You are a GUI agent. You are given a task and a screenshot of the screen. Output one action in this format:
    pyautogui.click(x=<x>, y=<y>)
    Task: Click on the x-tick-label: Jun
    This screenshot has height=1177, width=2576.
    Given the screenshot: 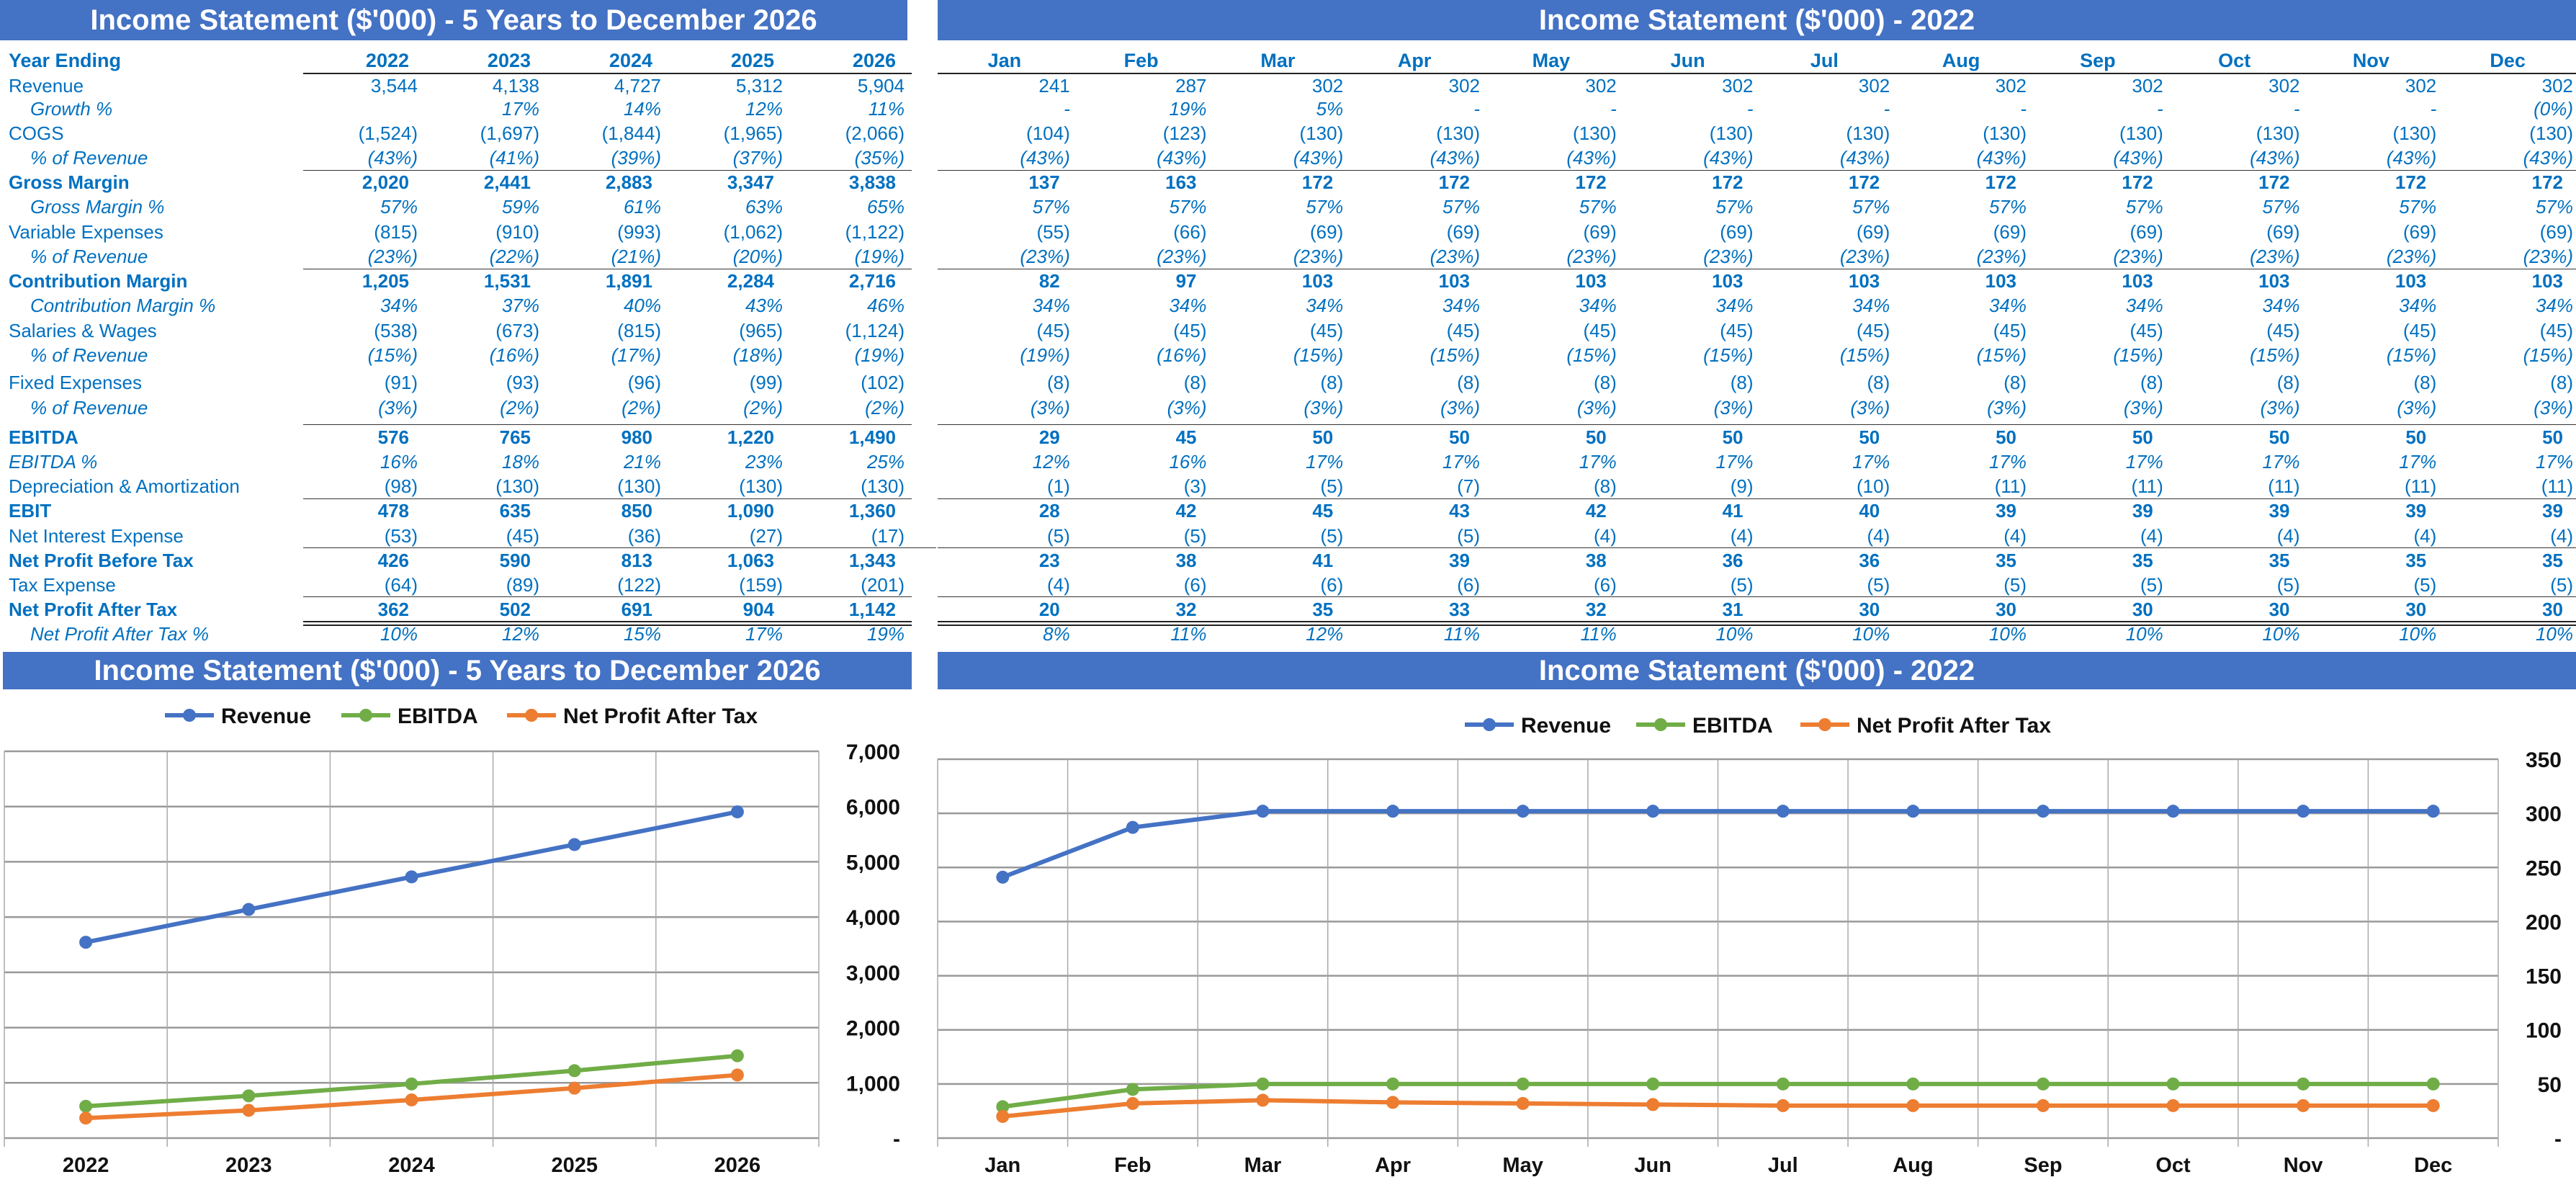 What is the action you would take?
    pyautogui.click(x=1652, y=1165)
    